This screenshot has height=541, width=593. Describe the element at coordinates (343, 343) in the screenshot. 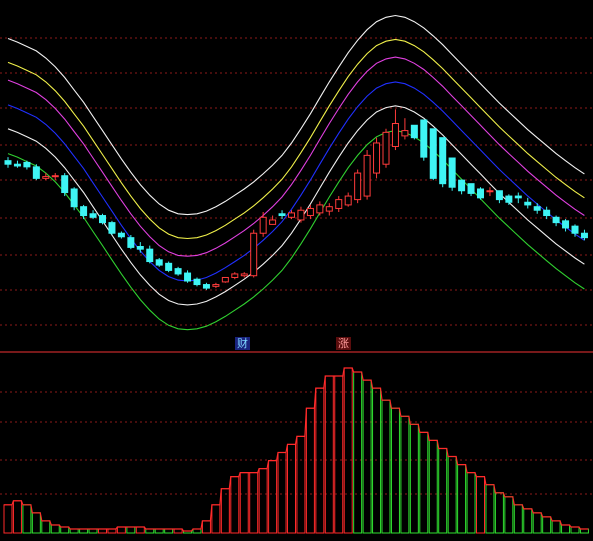

I see `zhang-marker: 涨` at that location.